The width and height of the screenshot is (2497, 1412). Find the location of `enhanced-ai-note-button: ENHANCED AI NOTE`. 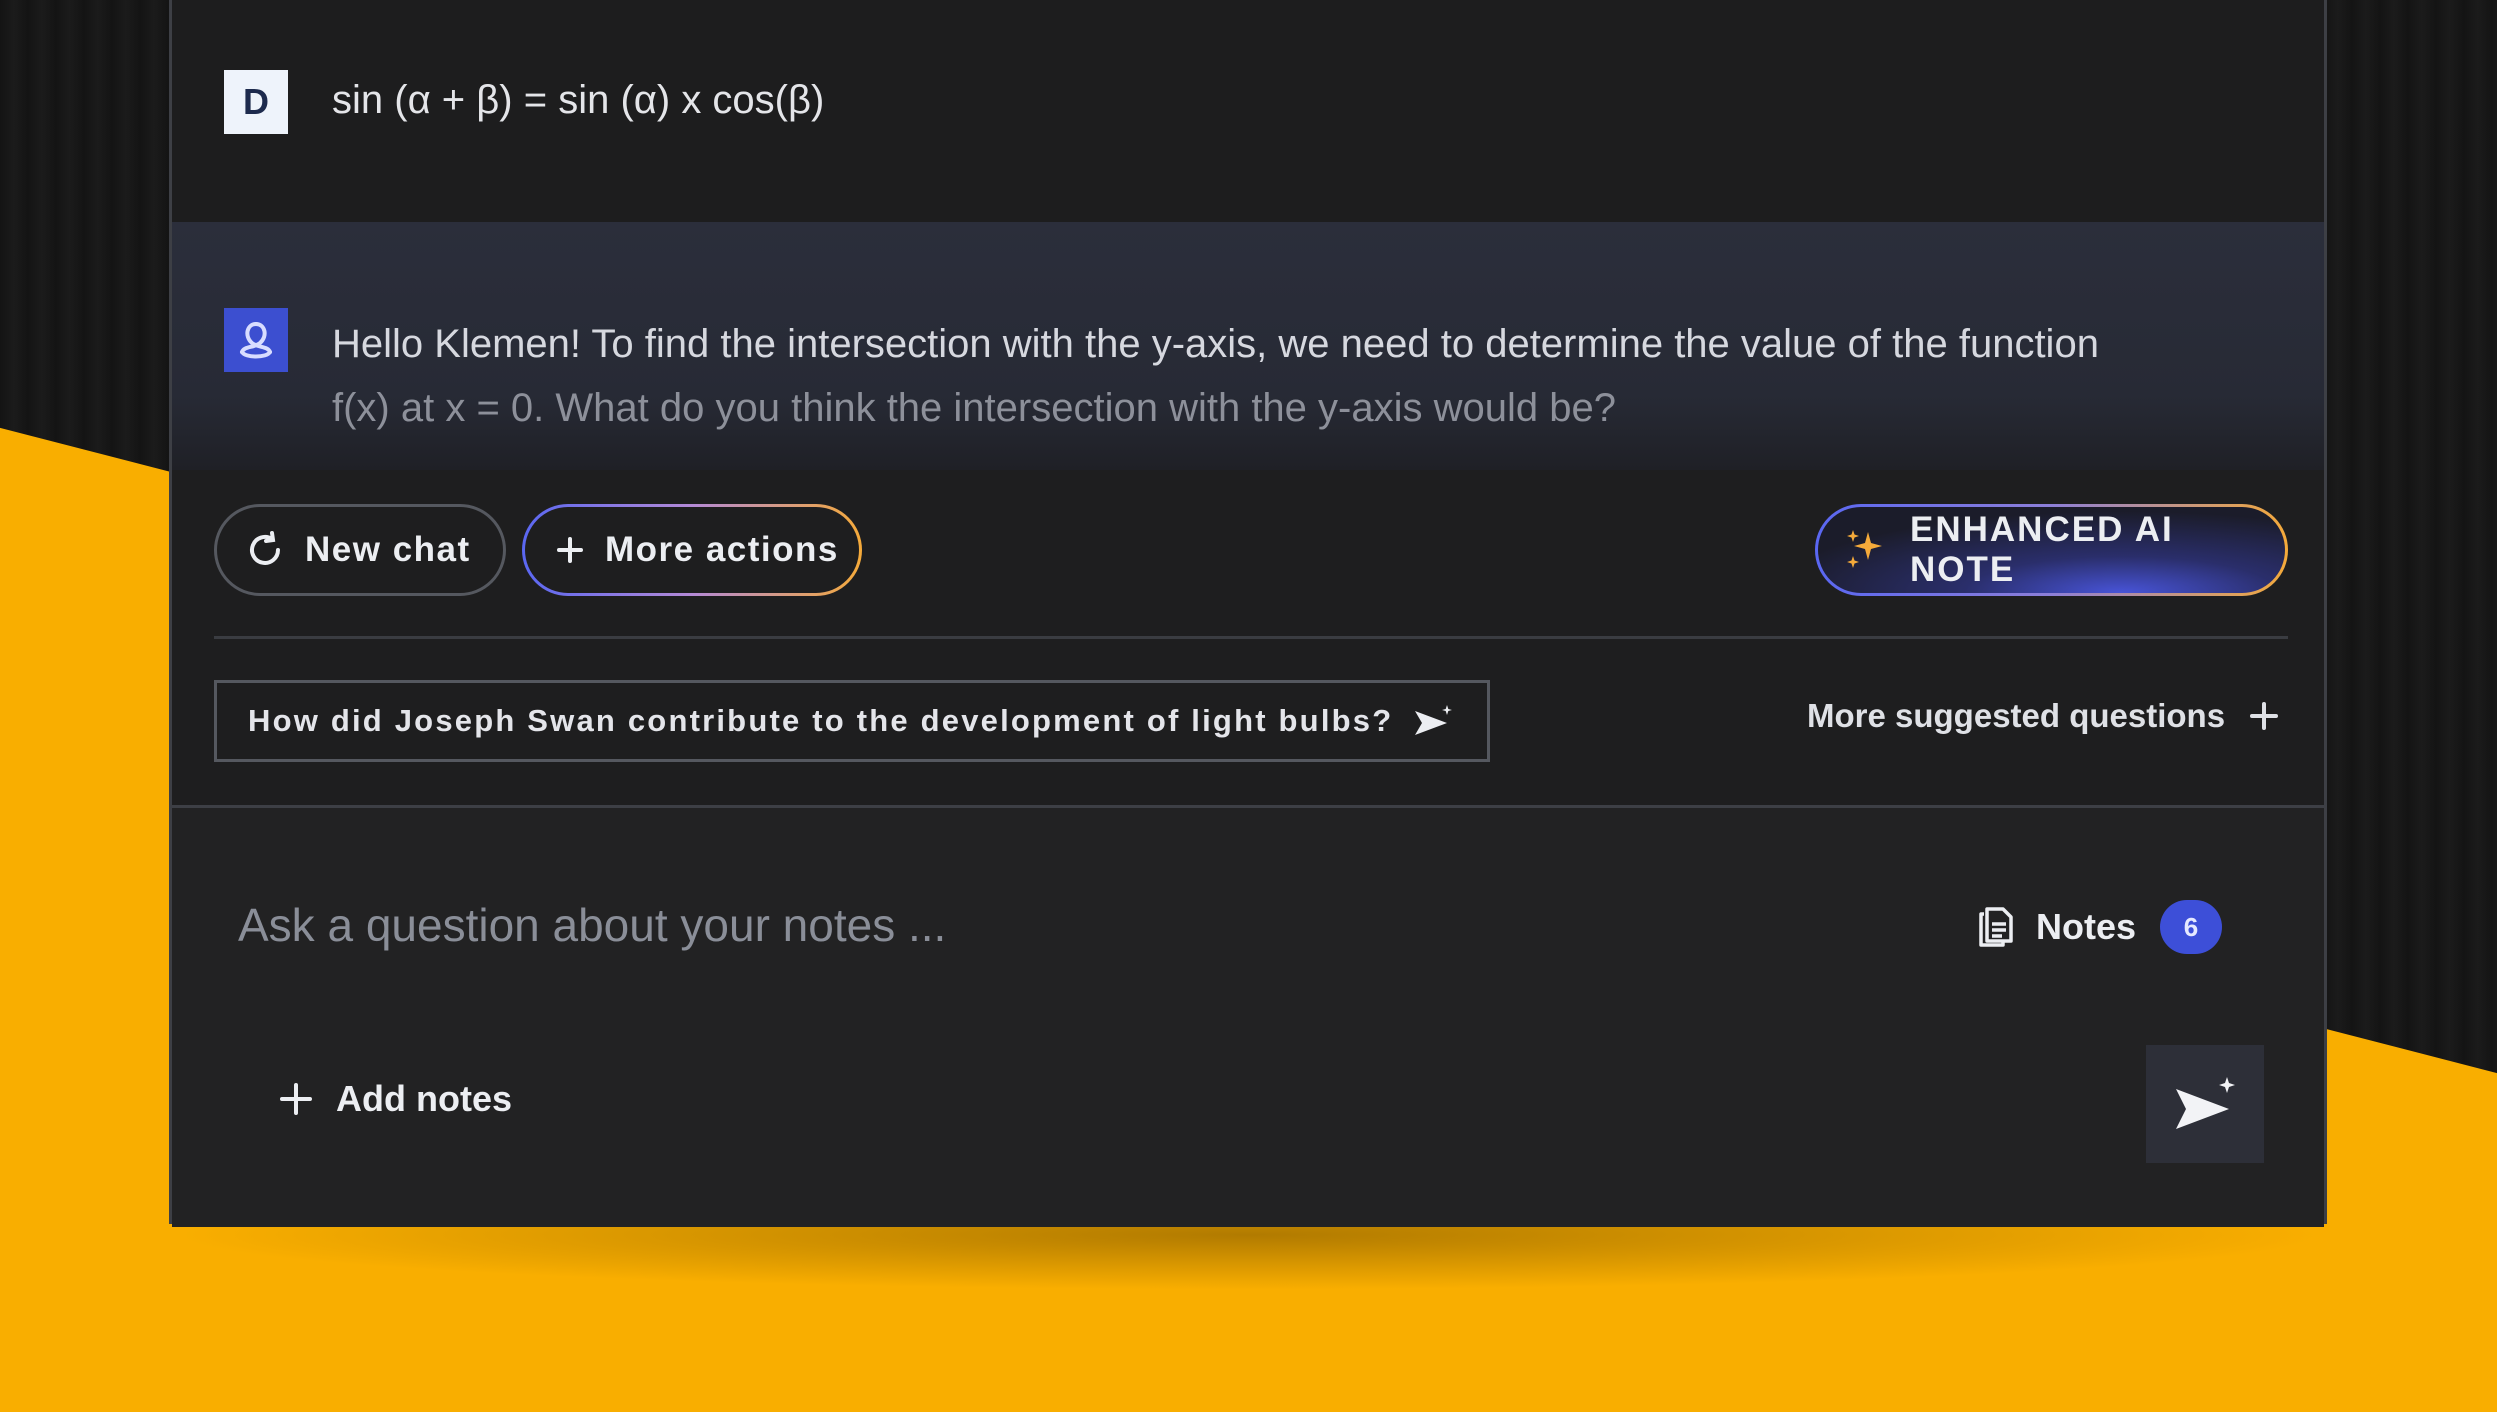

enhanced-ai-note-button: ENHANCED AI NOTE is located at coordinates (2051, 550).